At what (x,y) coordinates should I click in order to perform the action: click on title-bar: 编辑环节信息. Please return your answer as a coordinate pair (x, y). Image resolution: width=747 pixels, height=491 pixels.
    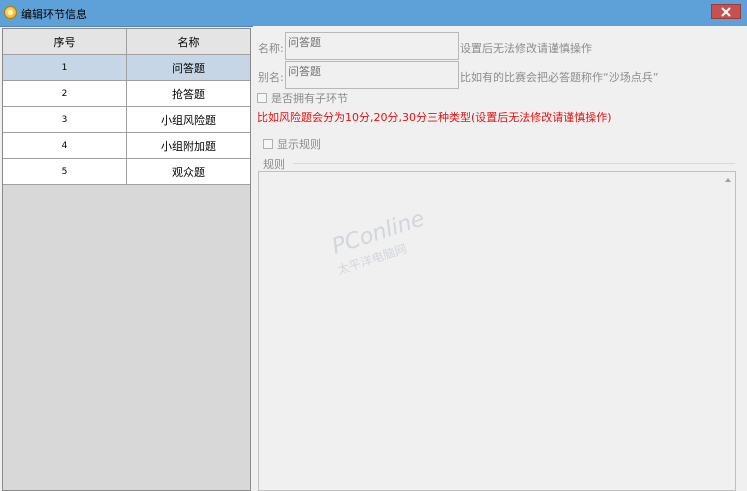
    Looking at the image, I should click on (373, 13).